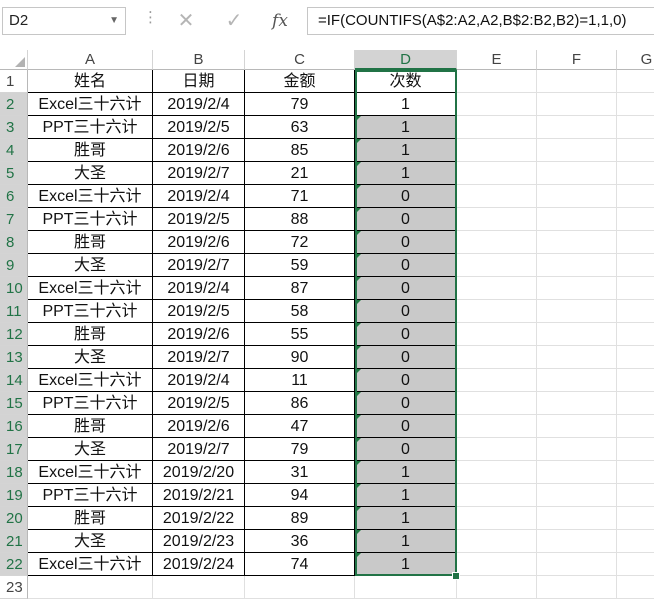 The width and height of the screenshot is (654, 599). I want to click on cell-d3: 1, so click(406, 127).